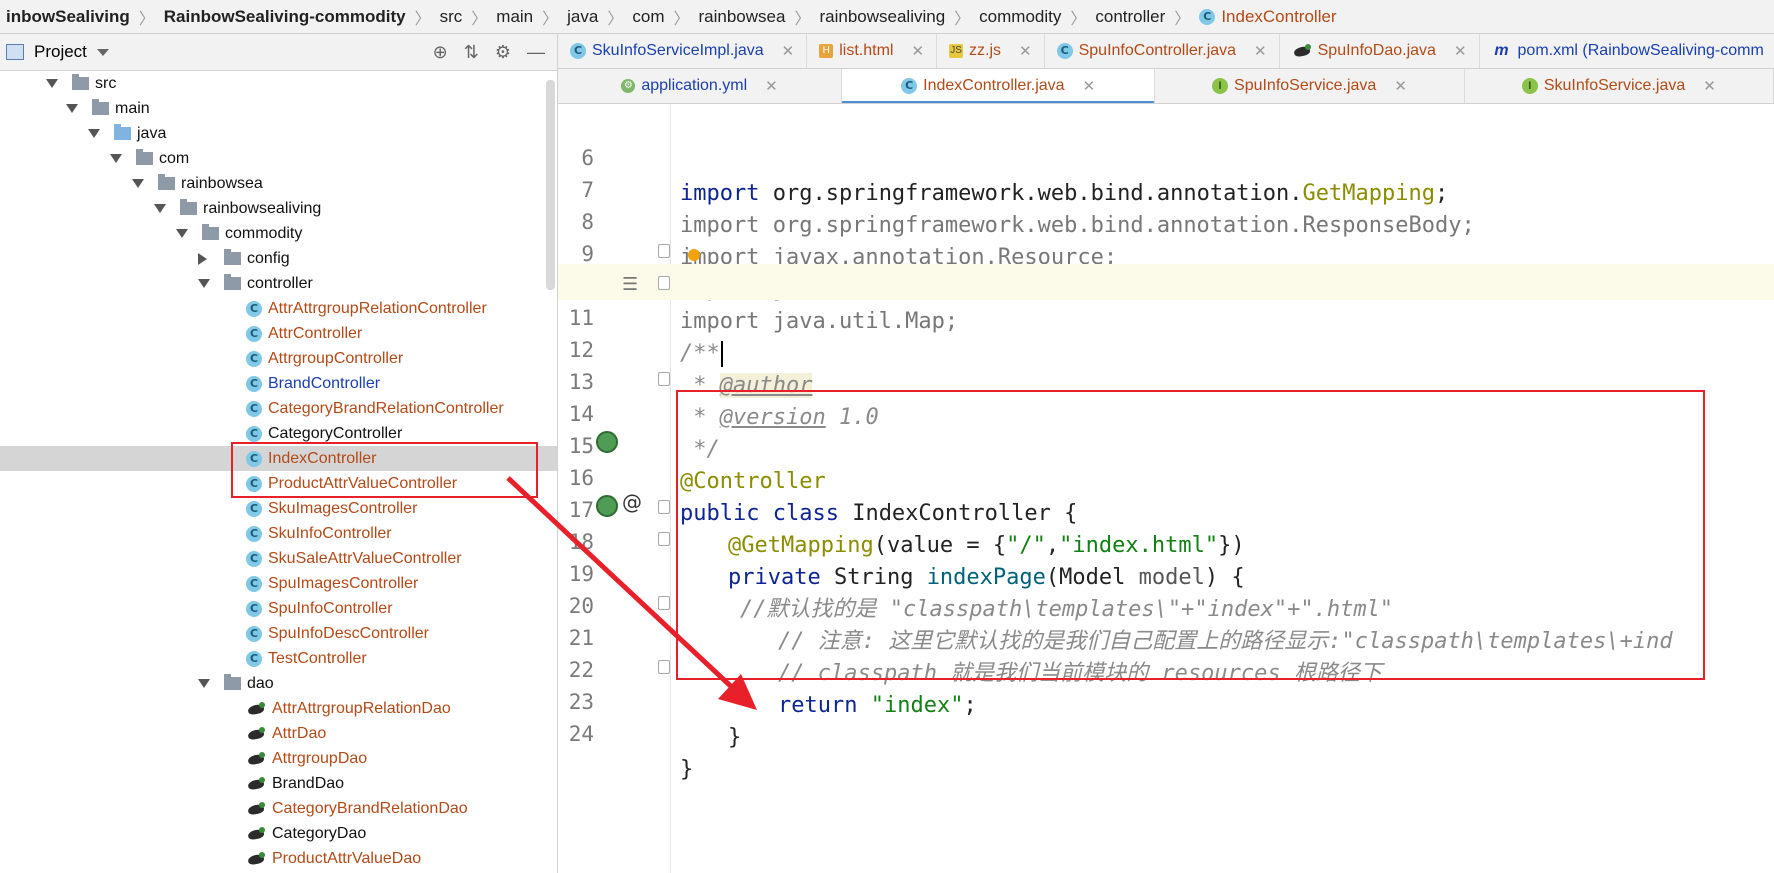 Image resolution: width=1774 pixels, height=873 pixels. What do you see at coordinates (999, 86) in the screenshot?
I see `editor-tab: C IndexController.java ✕` at bounding box center [999, 86].